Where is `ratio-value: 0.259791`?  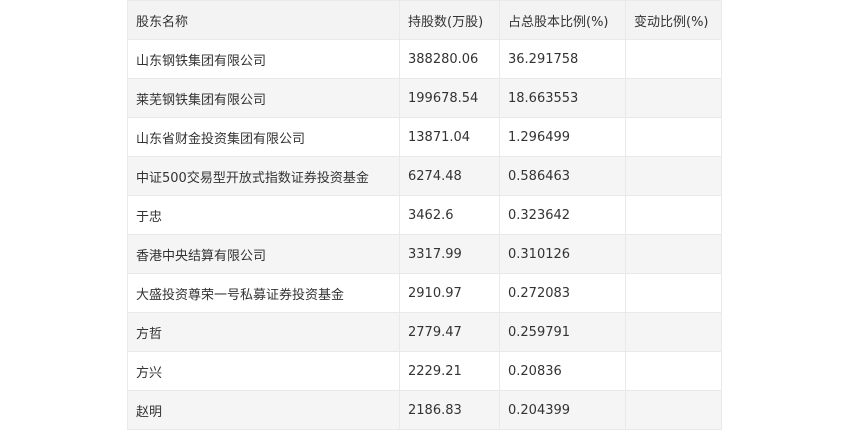 ratio-value: 0.259791 is located at coordinates (562, 332).